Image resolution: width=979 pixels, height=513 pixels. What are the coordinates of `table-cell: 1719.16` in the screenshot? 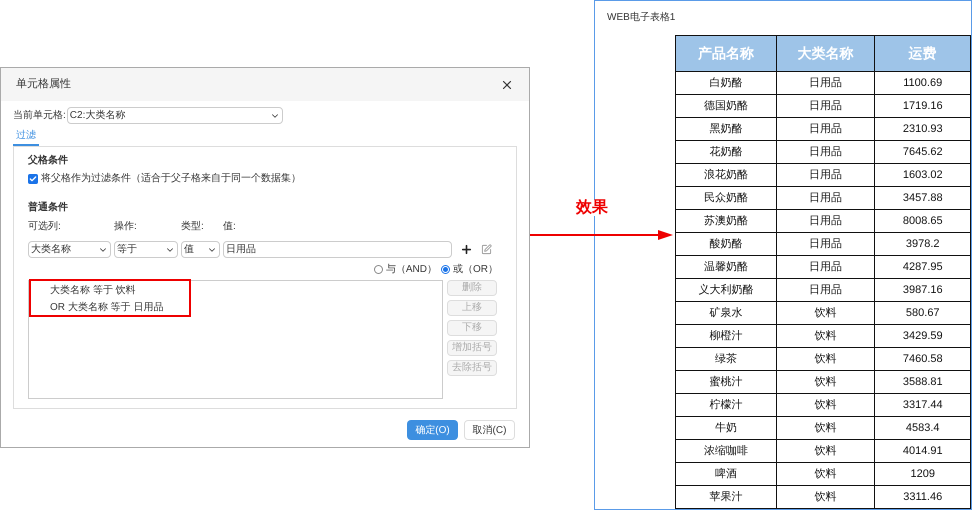 It's located at (922, 106).